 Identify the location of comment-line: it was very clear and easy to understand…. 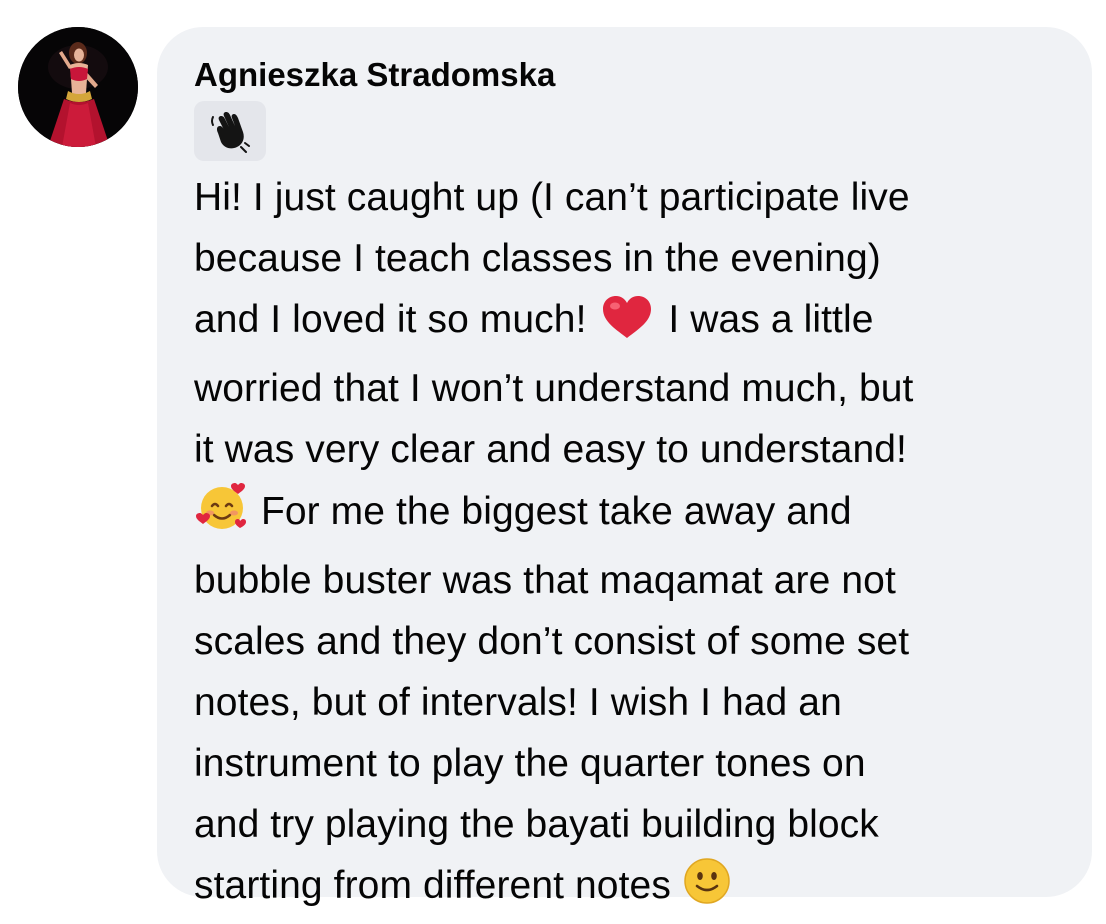
(550, 449).